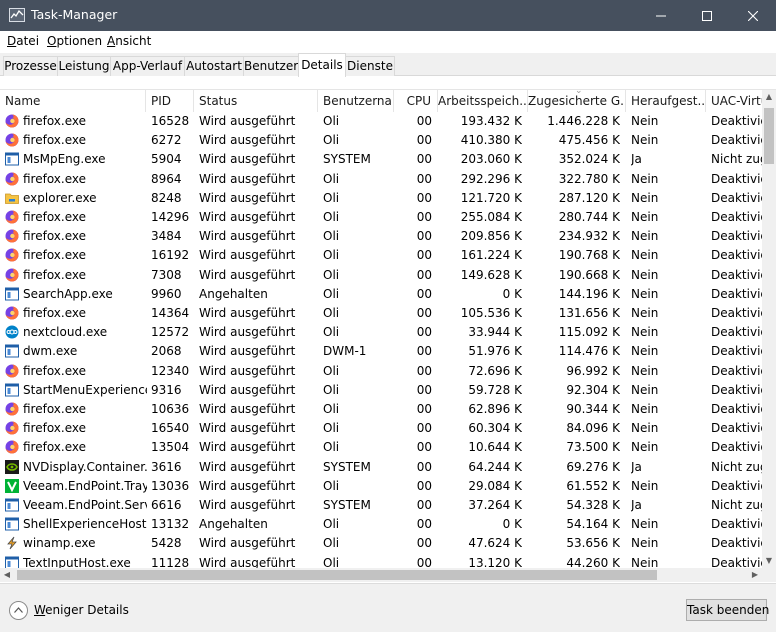 The height and width of the screenshot is (632, 776). I want to click on vertical-scroll-thumb, so click(769, 136).